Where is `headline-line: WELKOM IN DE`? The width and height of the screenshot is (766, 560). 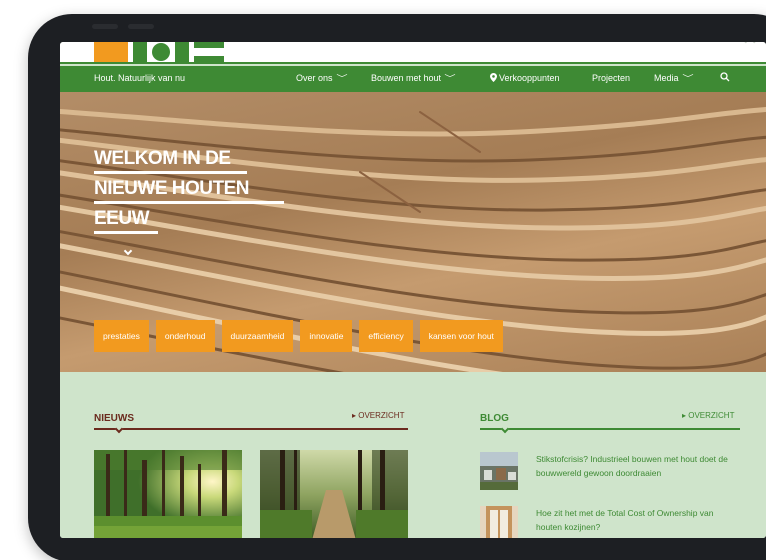 headline-line: WELKOM IN DE is located at coordinates (162, 158).